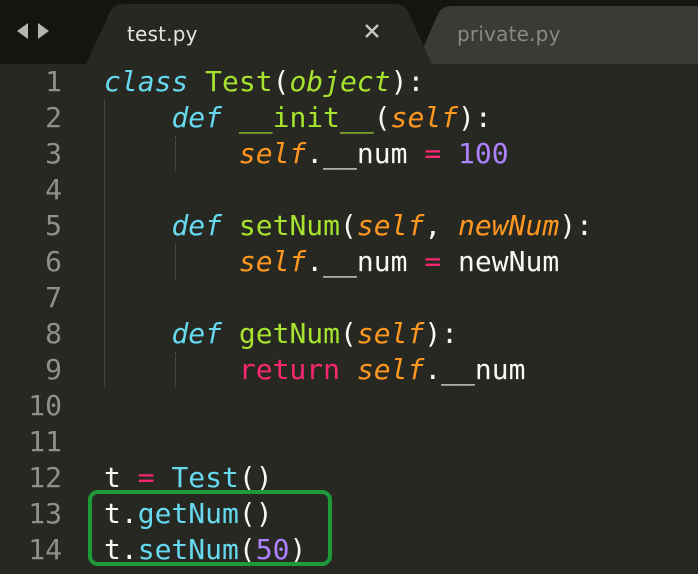  I want to click on code-token: __init__, so click(306, 117).